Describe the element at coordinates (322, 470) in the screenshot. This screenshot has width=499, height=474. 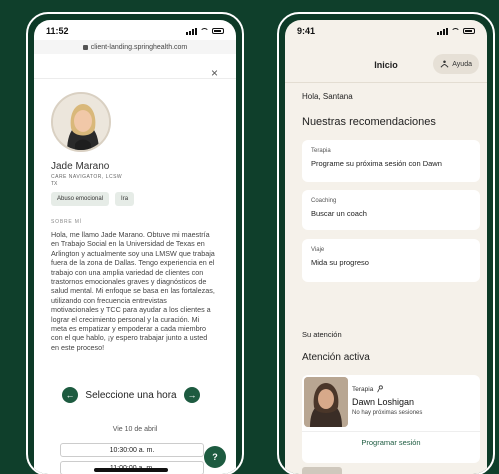
I see `next-card-peek` at that location.